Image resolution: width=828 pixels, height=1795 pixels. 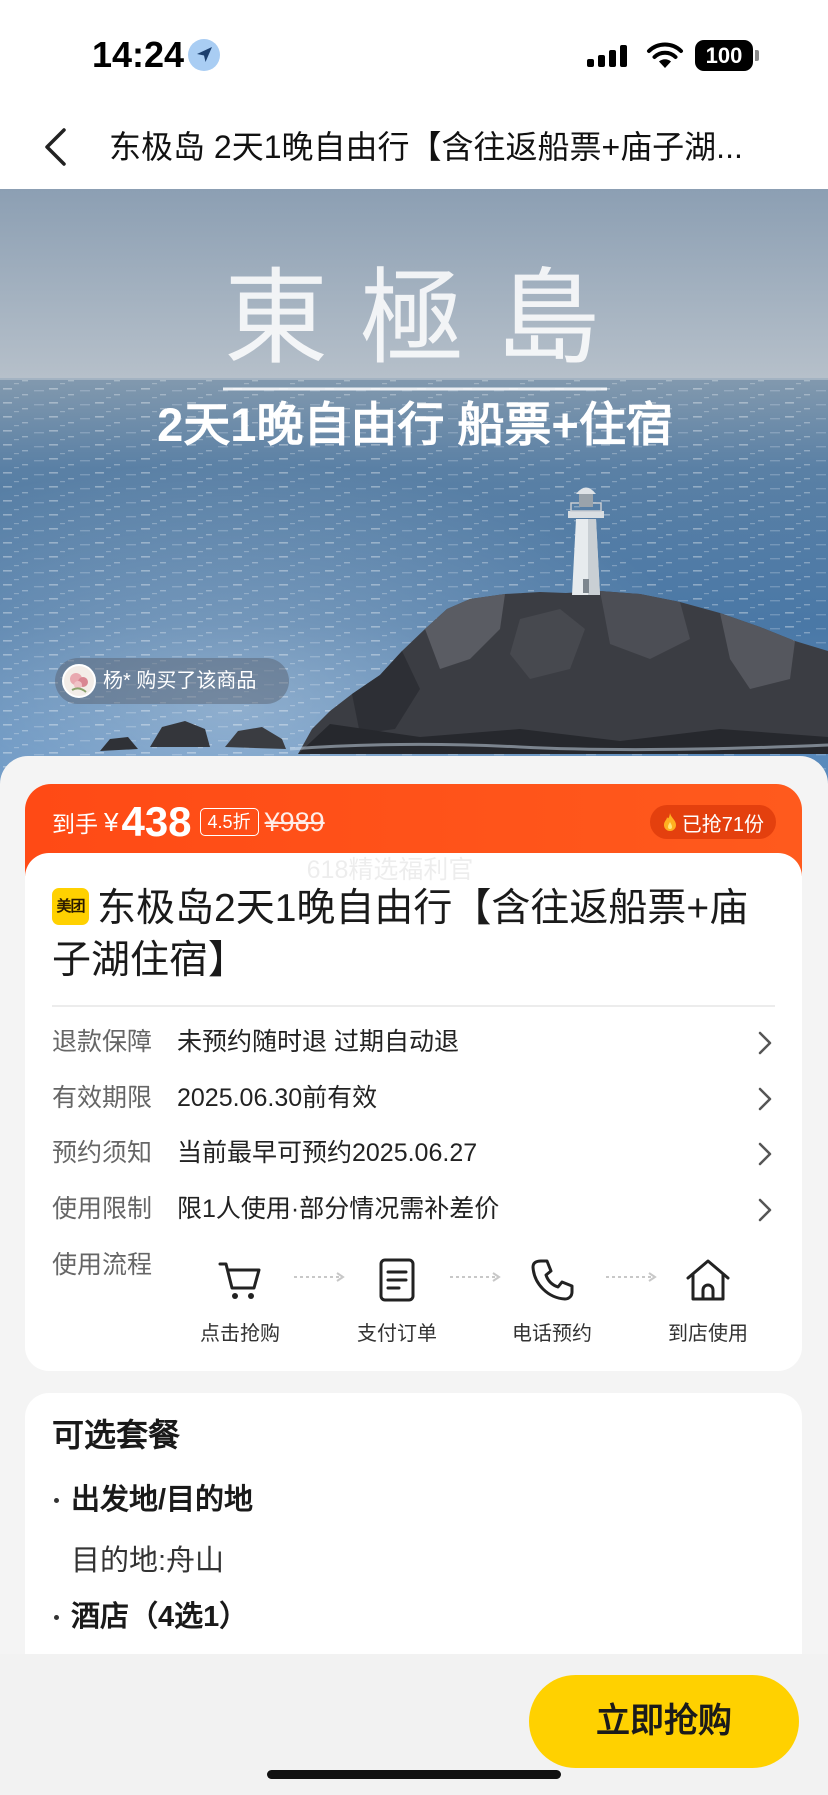 I want to click on price-amount: 438, so click(x=156, y=821).